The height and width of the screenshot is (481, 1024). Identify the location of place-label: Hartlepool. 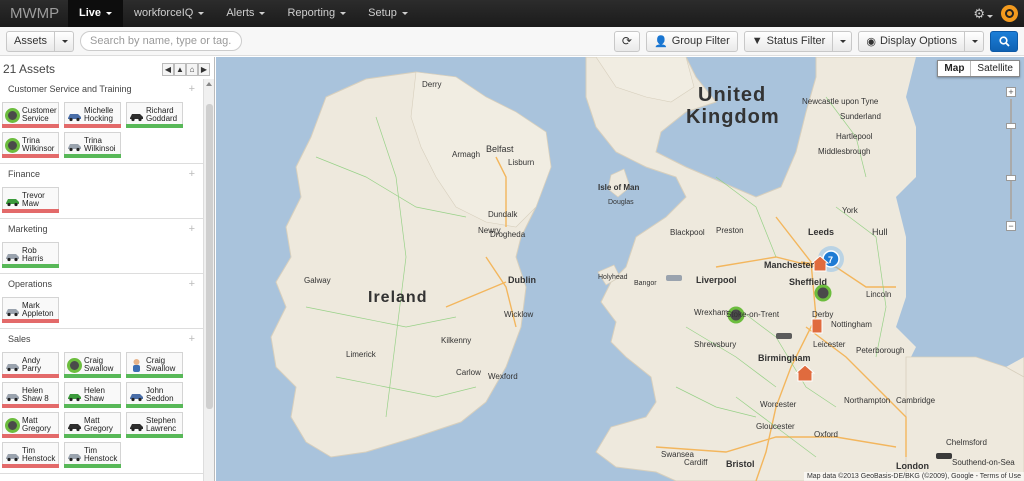
(854, 136).